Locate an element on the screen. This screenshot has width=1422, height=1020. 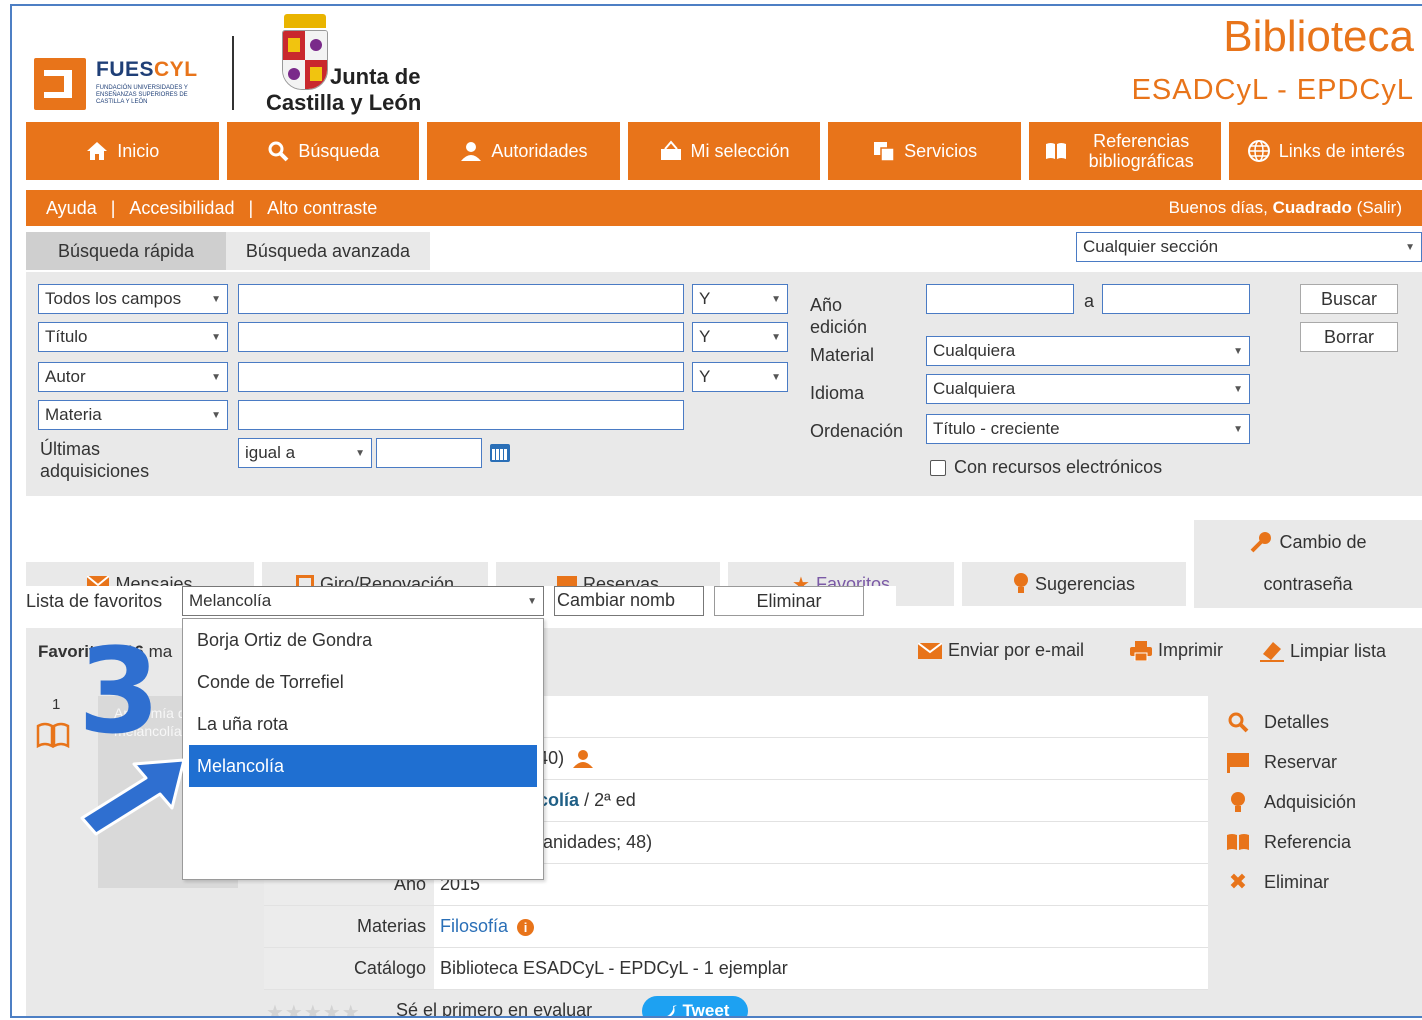
nav-autoridades: Autoridades is located at coordinates (523, 151).